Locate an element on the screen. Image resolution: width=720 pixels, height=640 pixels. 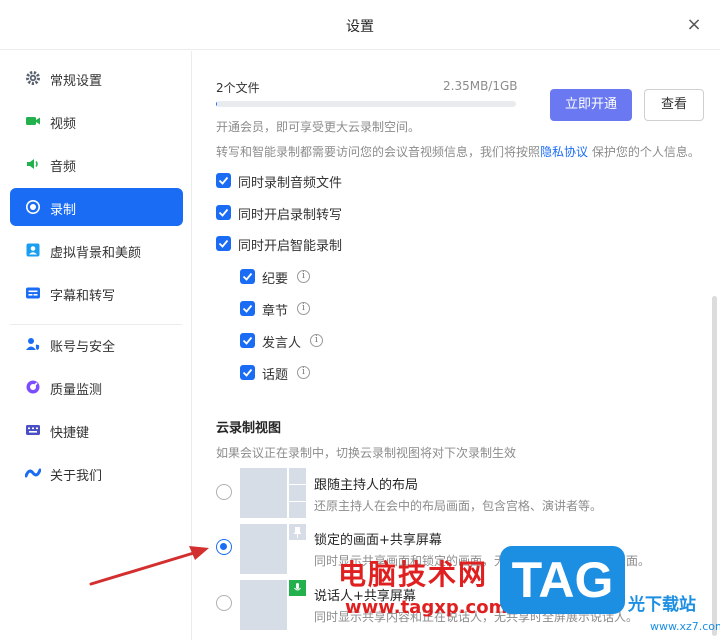
layout-speaker-share-radio is located at coordinates (224, 603).